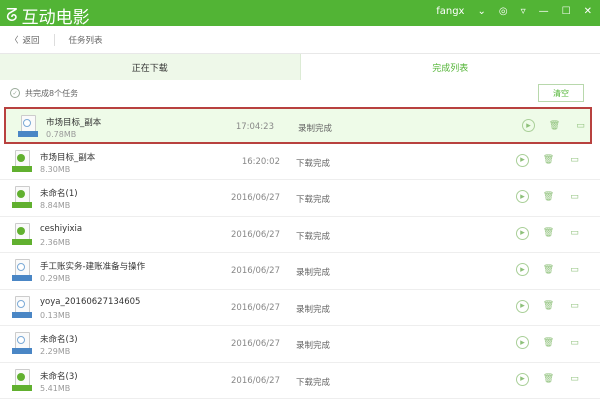 The image size is (600, 408). I want to click on task-row: ceshiyixia 2.36MB 2016/06/27 下载完成 ▸ 🗑 ▭, so click(300, 235).